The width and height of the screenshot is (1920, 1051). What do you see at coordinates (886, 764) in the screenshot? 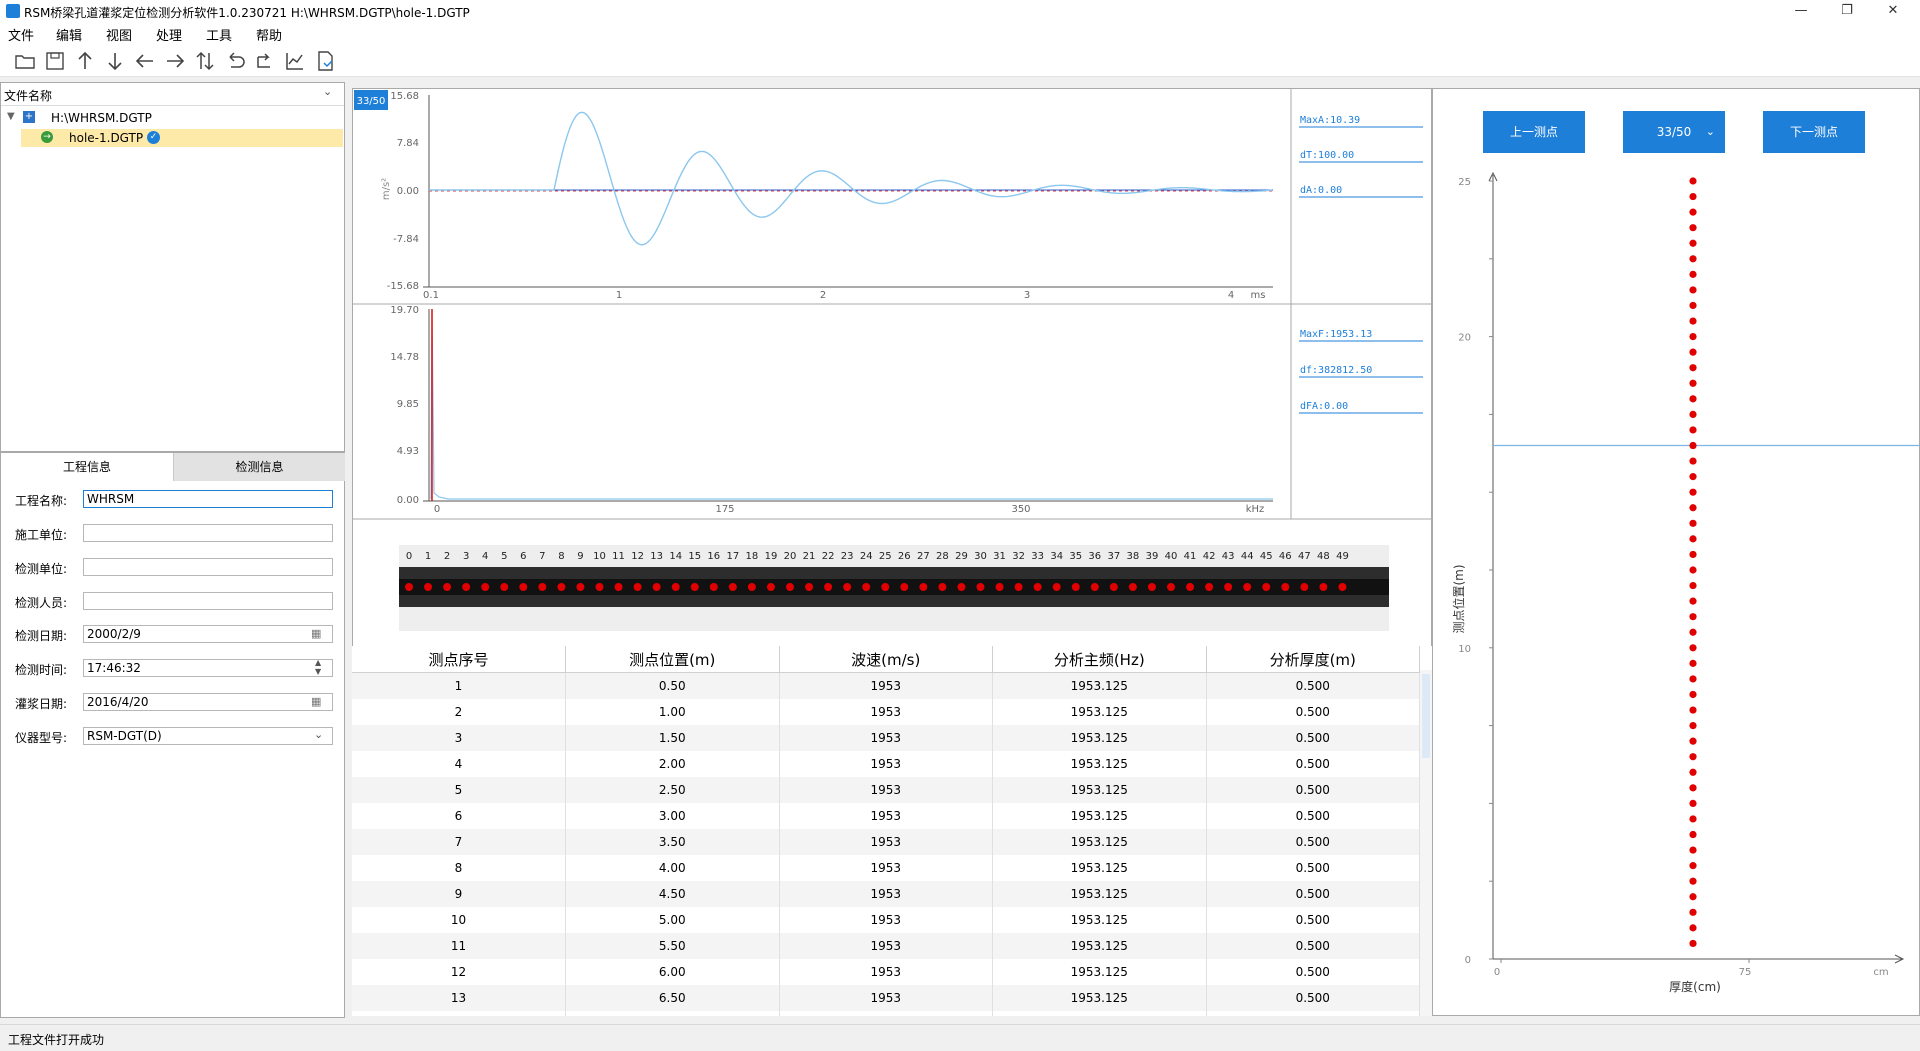
I see `table-row: 4 2.00 1953 1953.125 0.500` at bounding box center [886, 764].